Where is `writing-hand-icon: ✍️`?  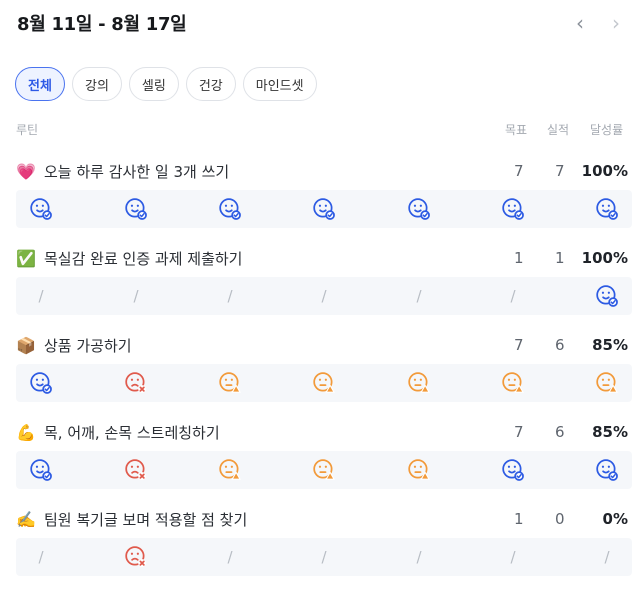 writing-hand-icon: ✍️ is located at coordinates (26, 519).